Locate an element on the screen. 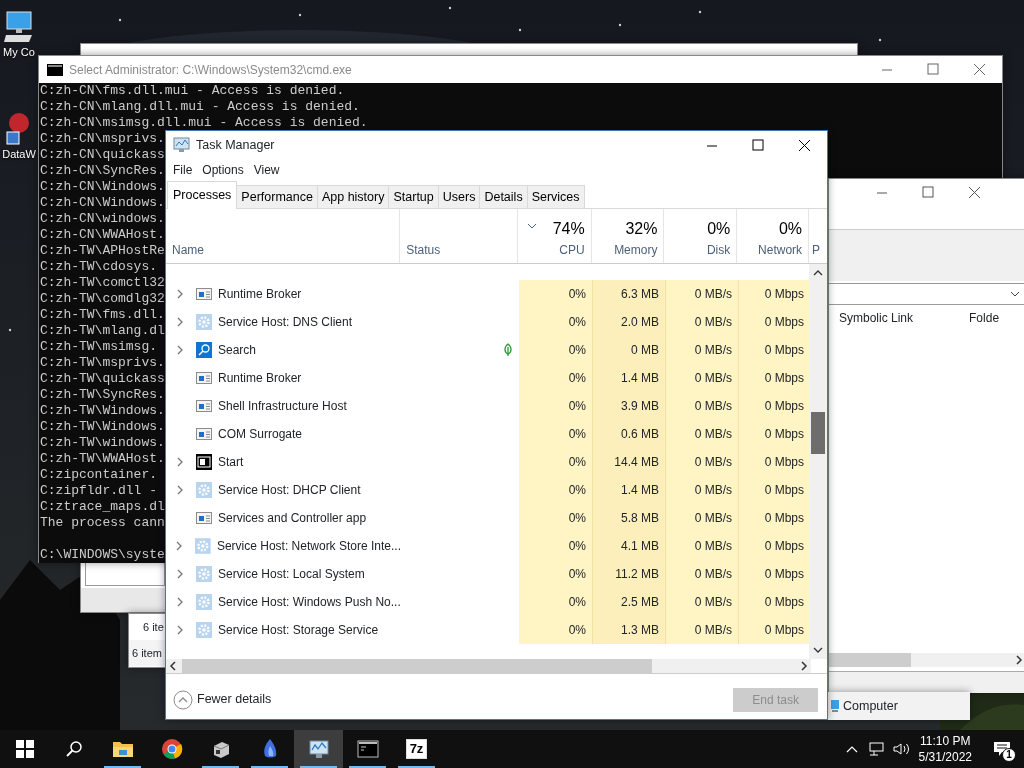 This screenshot has height=768, width=1024. desktop-icon-label: My Co is located at coordinates (19, 52).